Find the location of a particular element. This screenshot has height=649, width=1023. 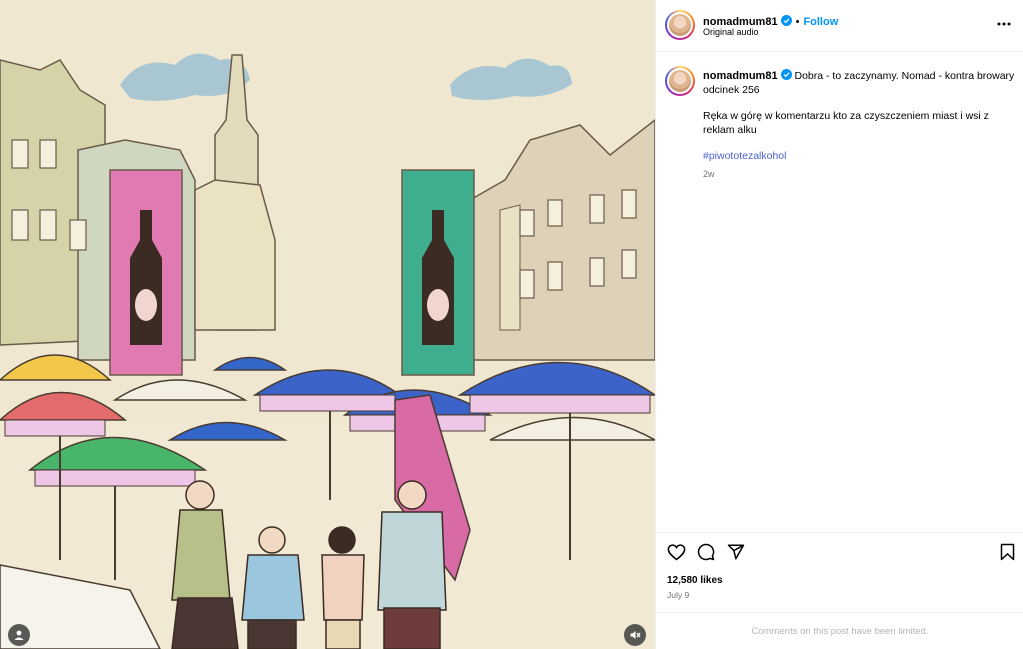

caption-username: nomadmum81 is located at coordinates (740, 76).